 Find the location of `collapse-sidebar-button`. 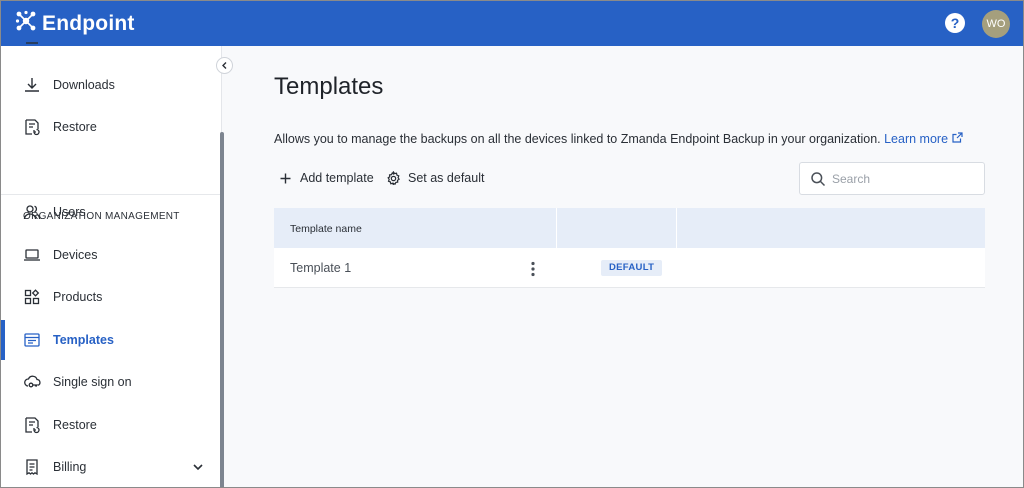

collapse-sidebar-button is located at coordinates (224, 65).